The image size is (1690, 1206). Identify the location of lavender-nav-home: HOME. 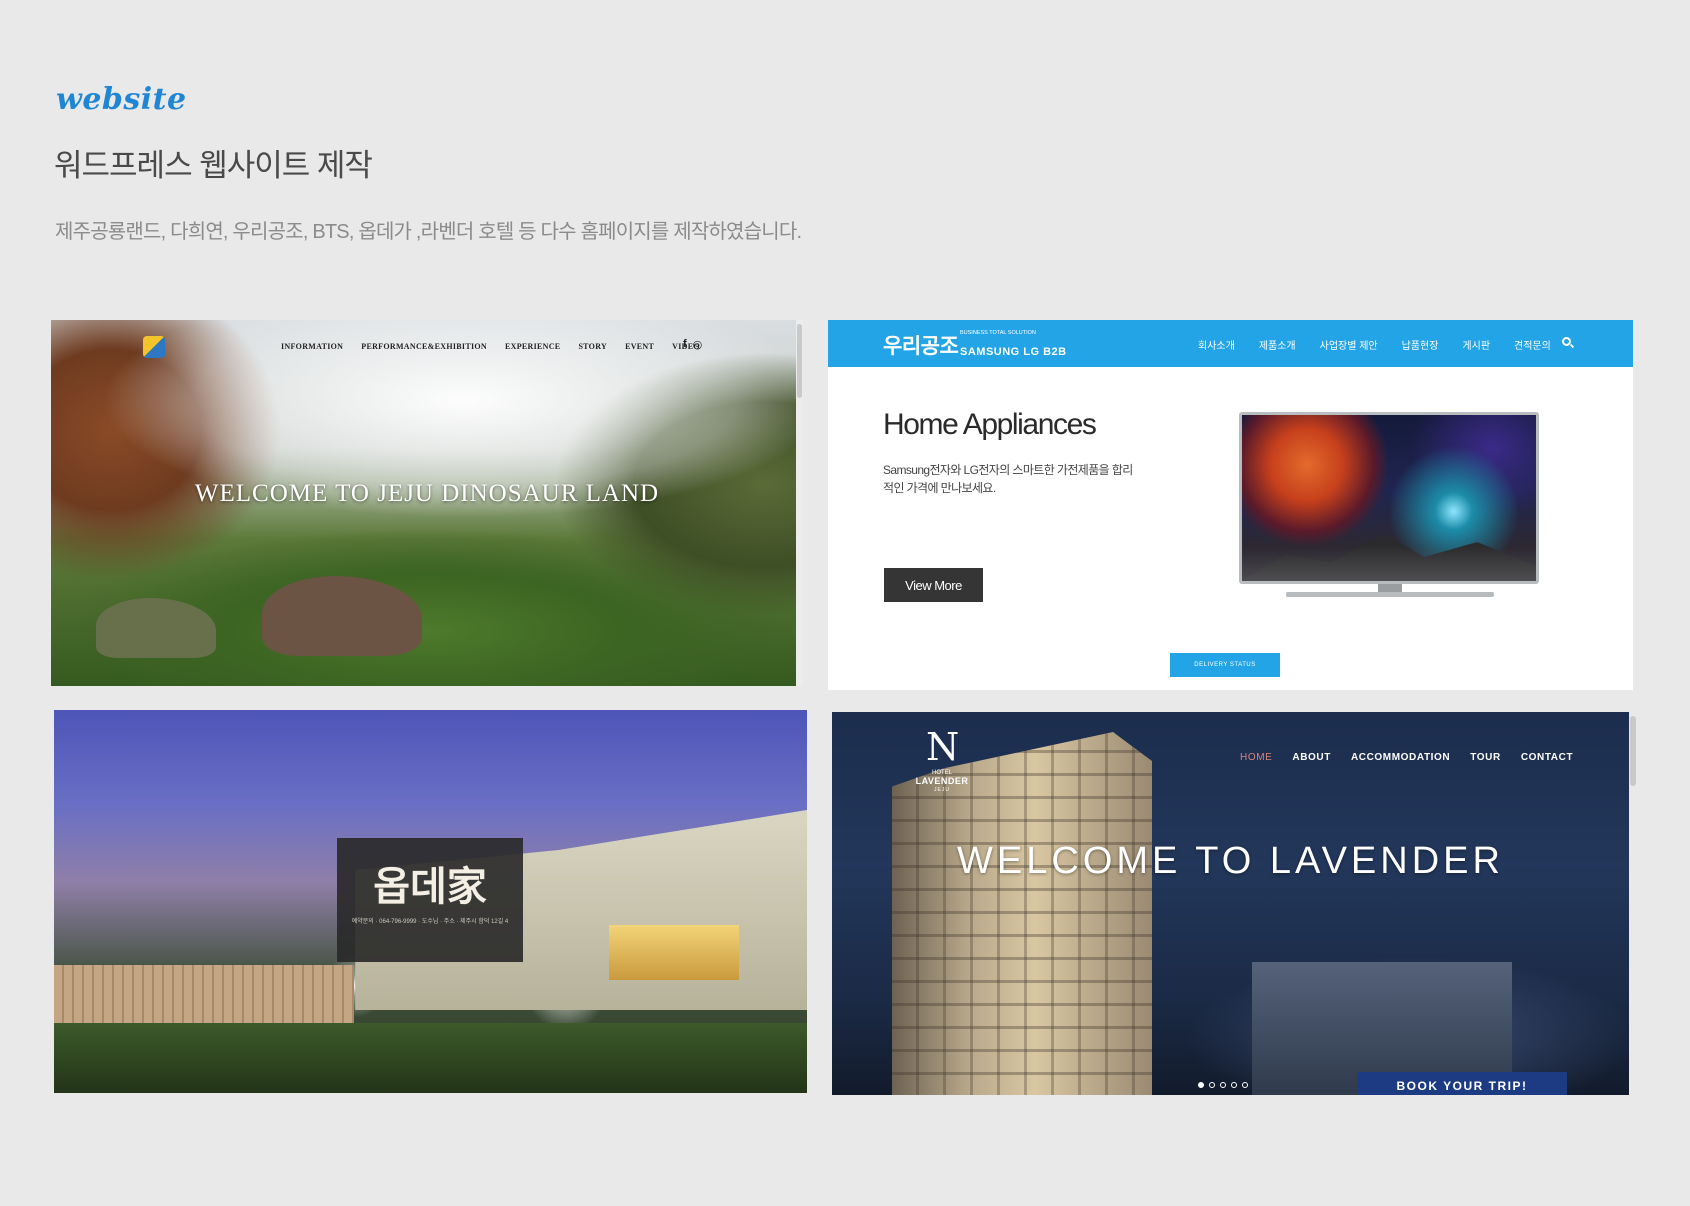
(1256, 757).